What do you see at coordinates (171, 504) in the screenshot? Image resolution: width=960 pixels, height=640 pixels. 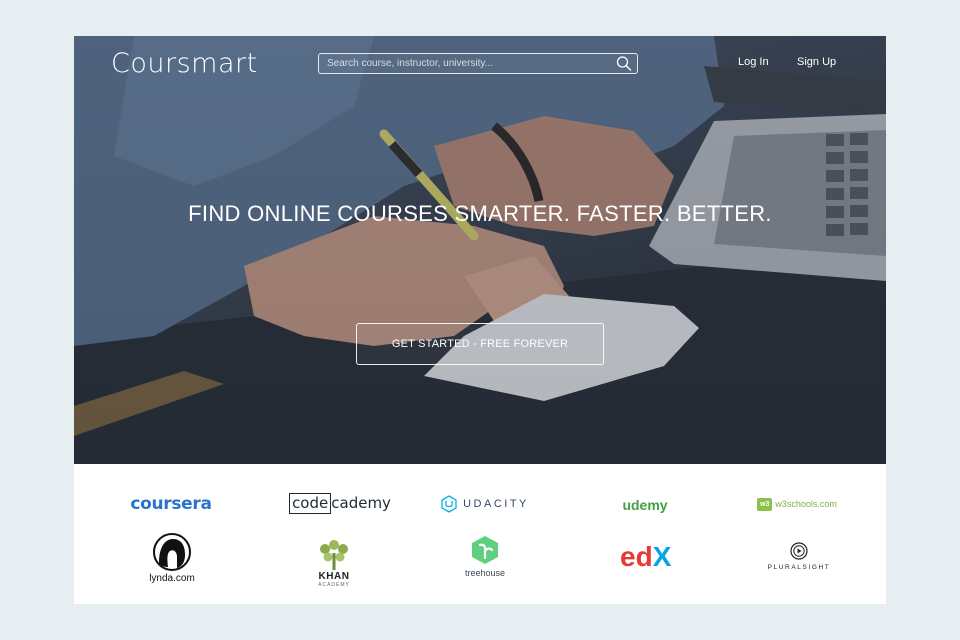 I see `partner-coursera: coursera` at bounding box center [171, 504].